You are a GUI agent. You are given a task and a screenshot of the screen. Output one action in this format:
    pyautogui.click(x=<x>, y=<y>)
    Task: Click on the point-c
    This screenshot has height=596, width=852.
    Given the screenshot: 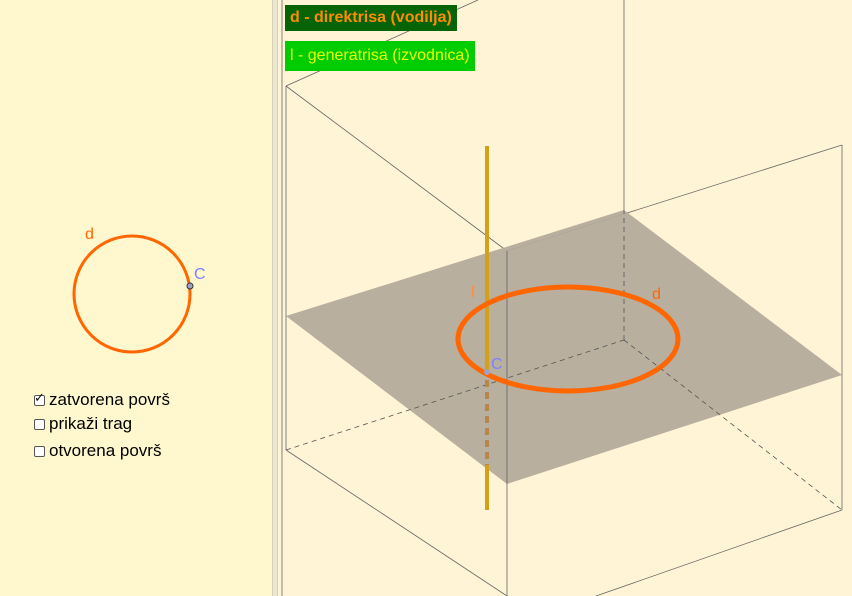 What is the action you would take?
    pyautogui.click(x=190, y=286)
    